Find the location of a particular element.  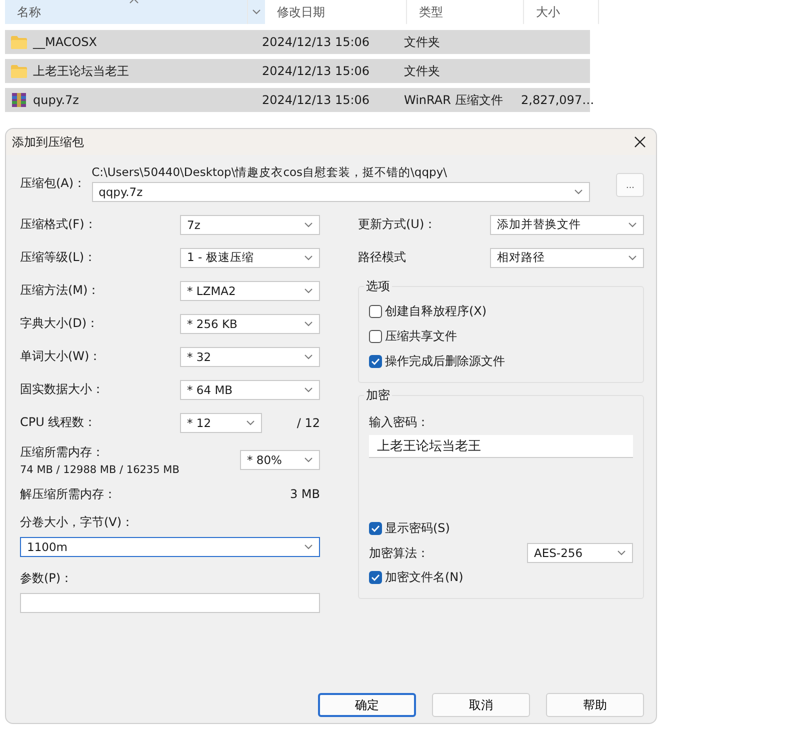

field-label: 压缩格式(F)： is located at coordinates (58, 224).